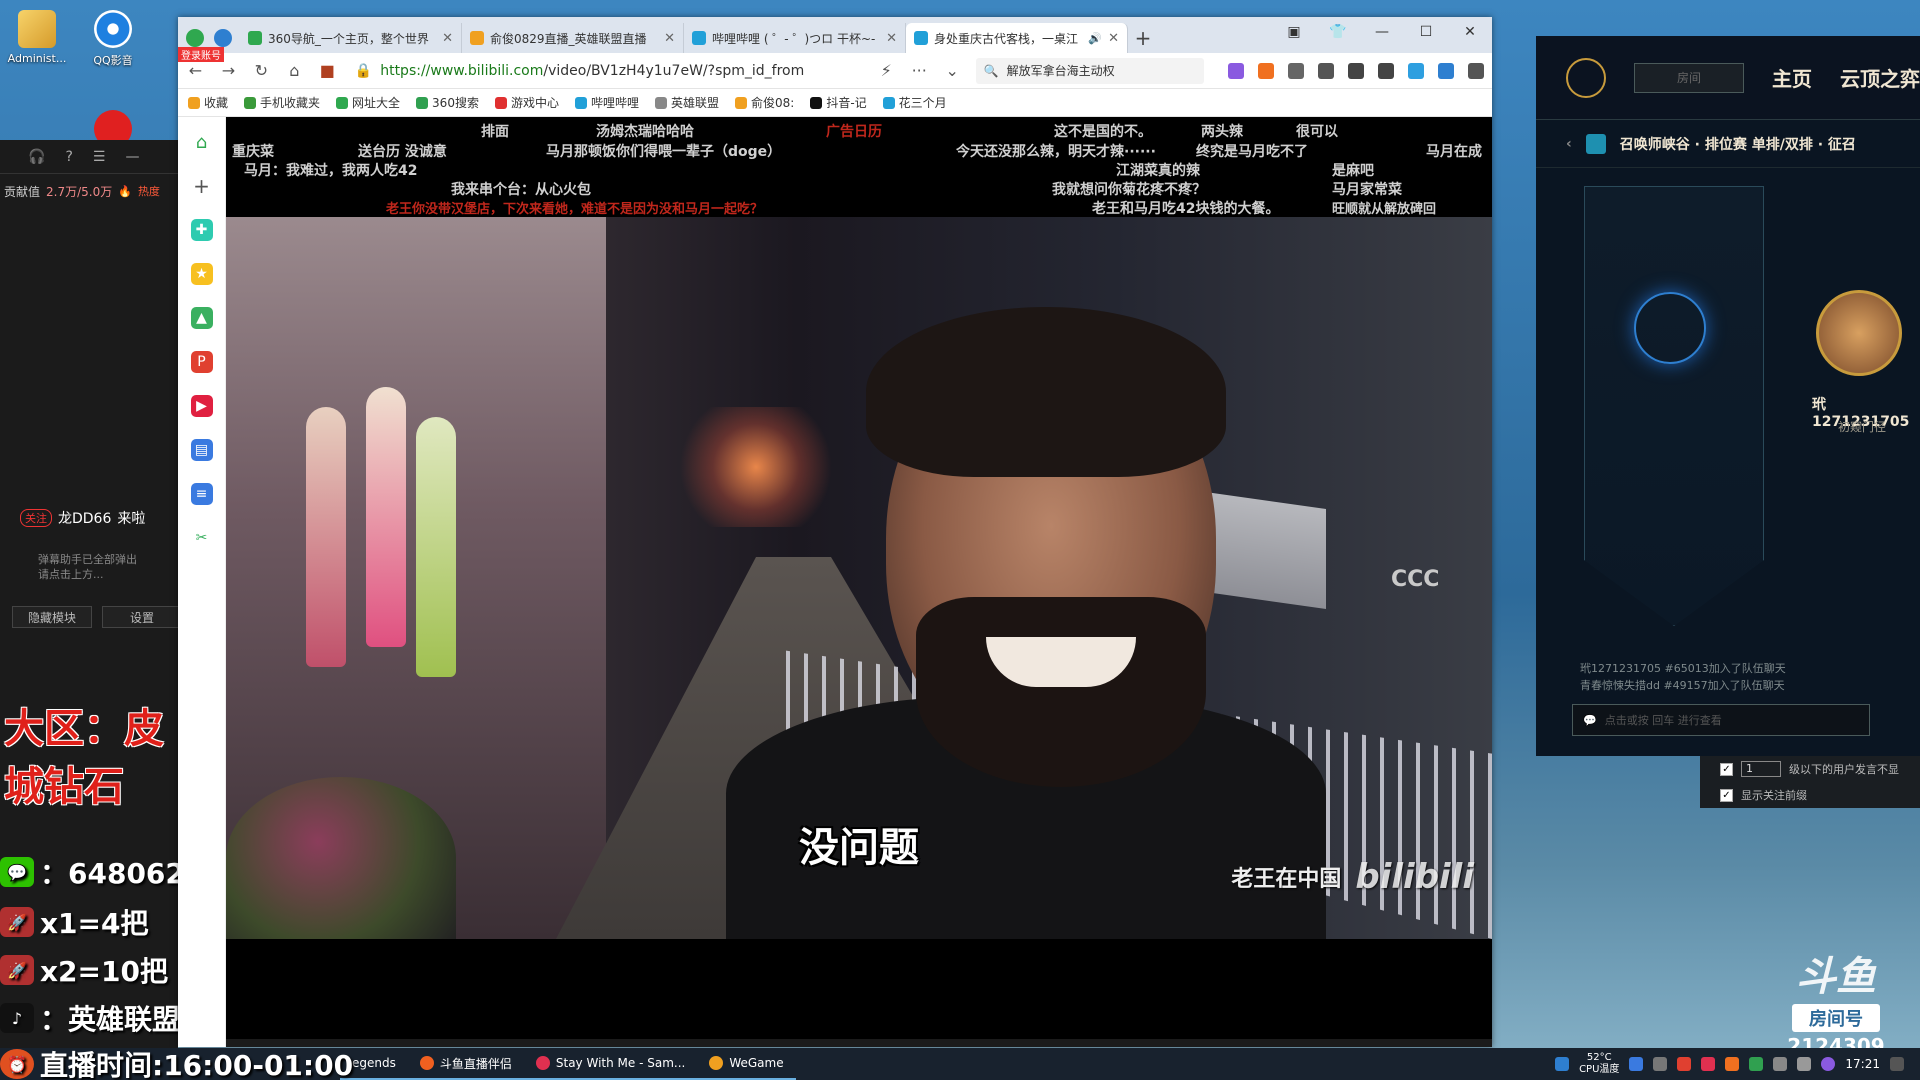 The image size is (1920, 1080). Describe the element at coordinates (202, 186) in the screenshot. I see `plus-icon: +` at that location.